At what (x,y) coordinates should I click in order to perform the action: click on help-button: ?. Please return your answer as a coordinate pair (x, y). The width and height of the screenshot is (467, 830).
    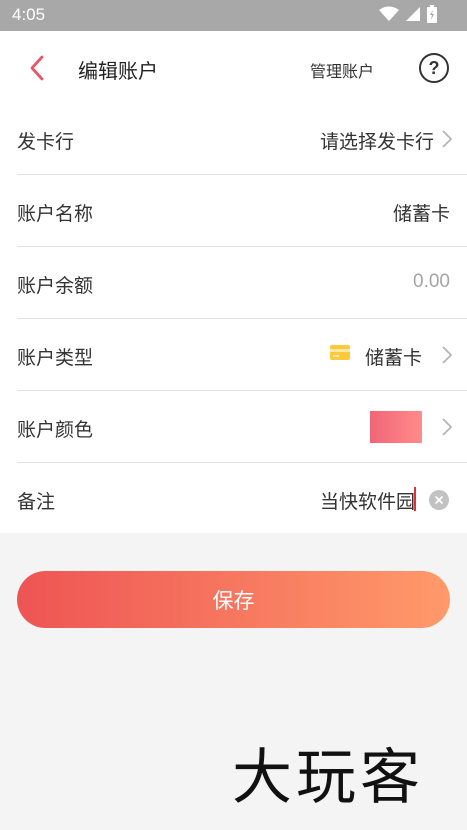
    Looking at the image, I should click on (434, 68).